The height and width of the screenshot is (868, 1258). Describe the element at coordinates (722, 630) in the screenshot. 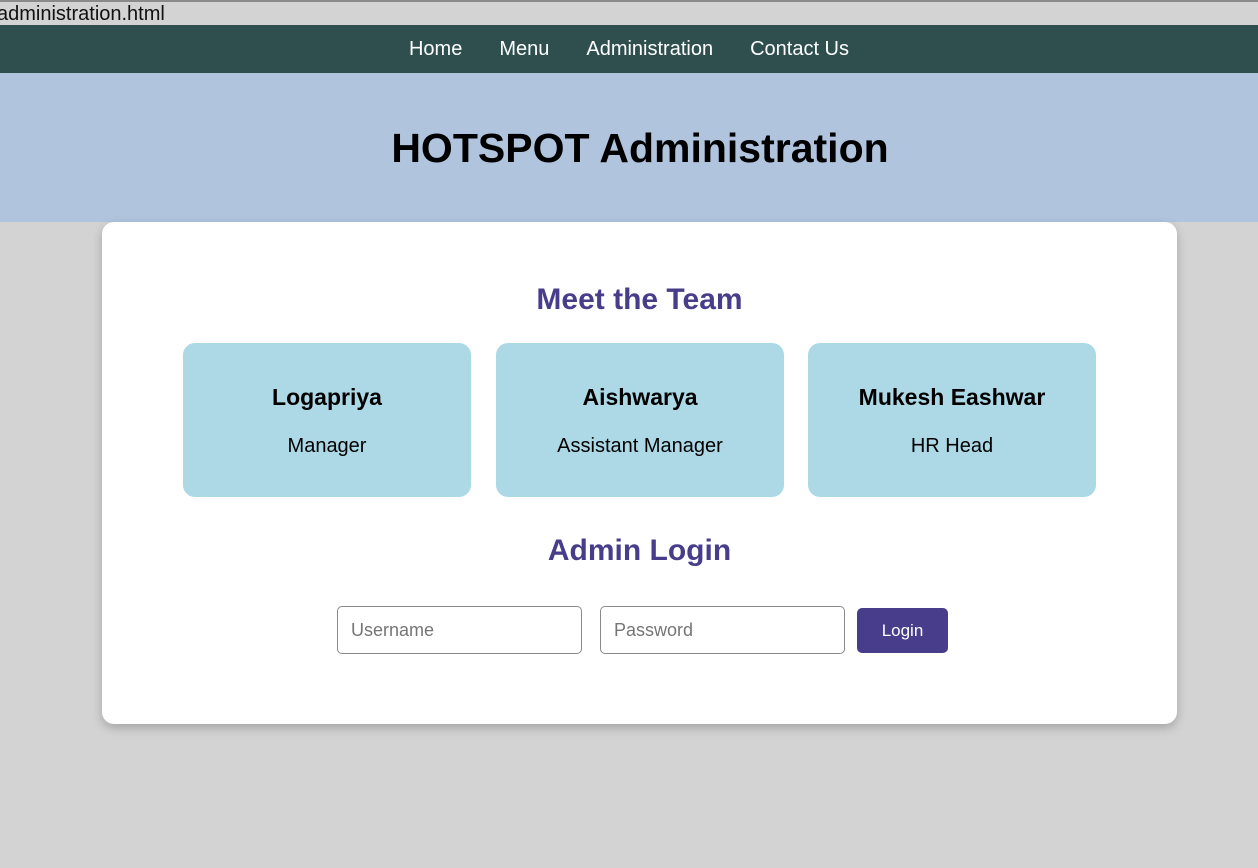

I see `password-input` at that location.